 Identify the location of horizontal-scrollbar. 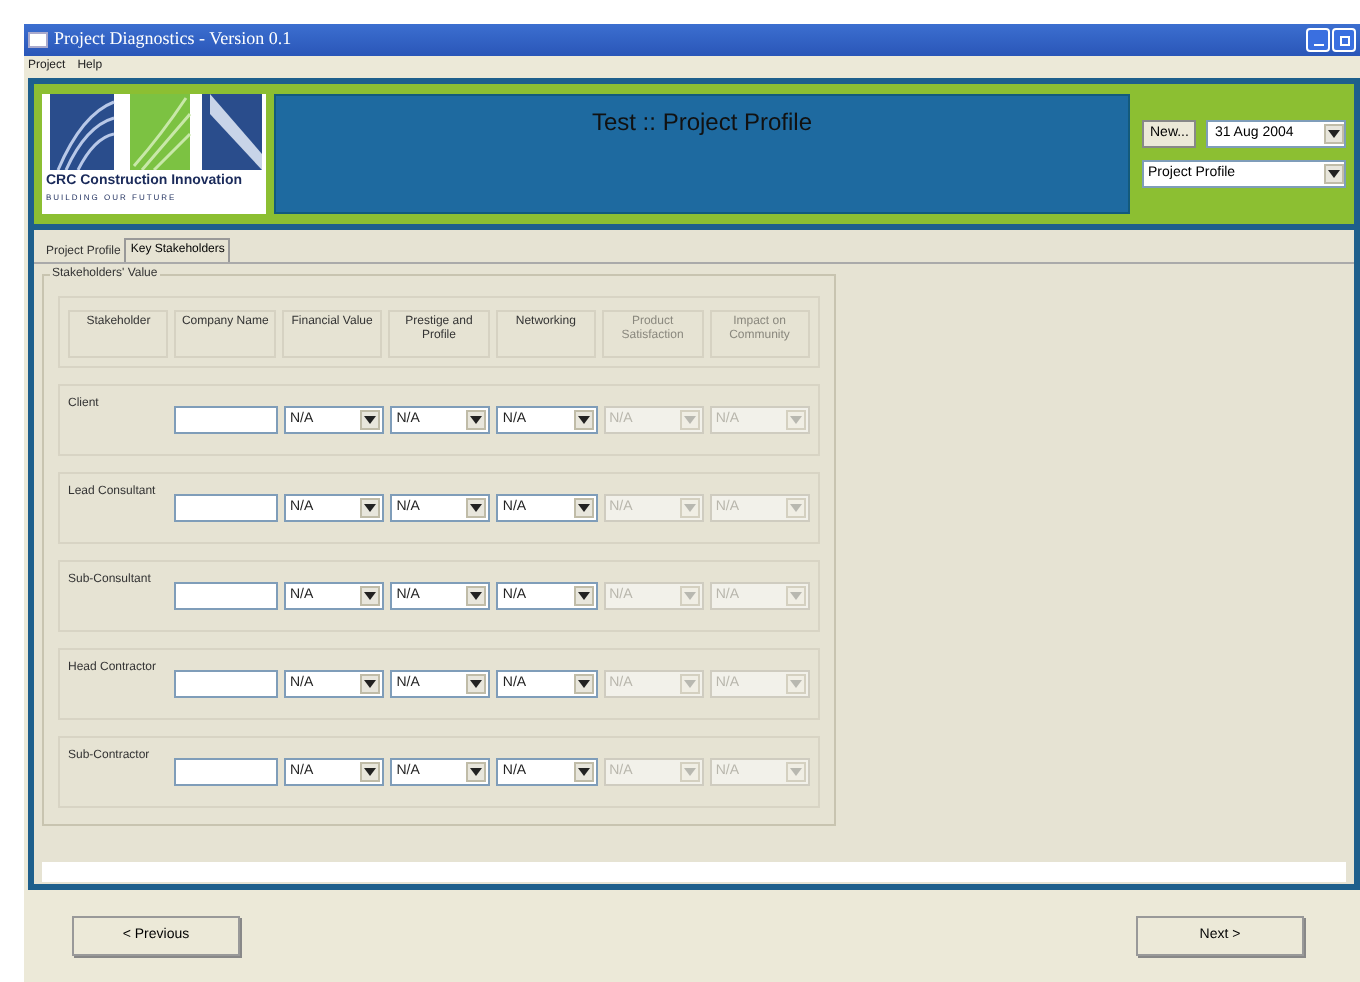
(694, 872).